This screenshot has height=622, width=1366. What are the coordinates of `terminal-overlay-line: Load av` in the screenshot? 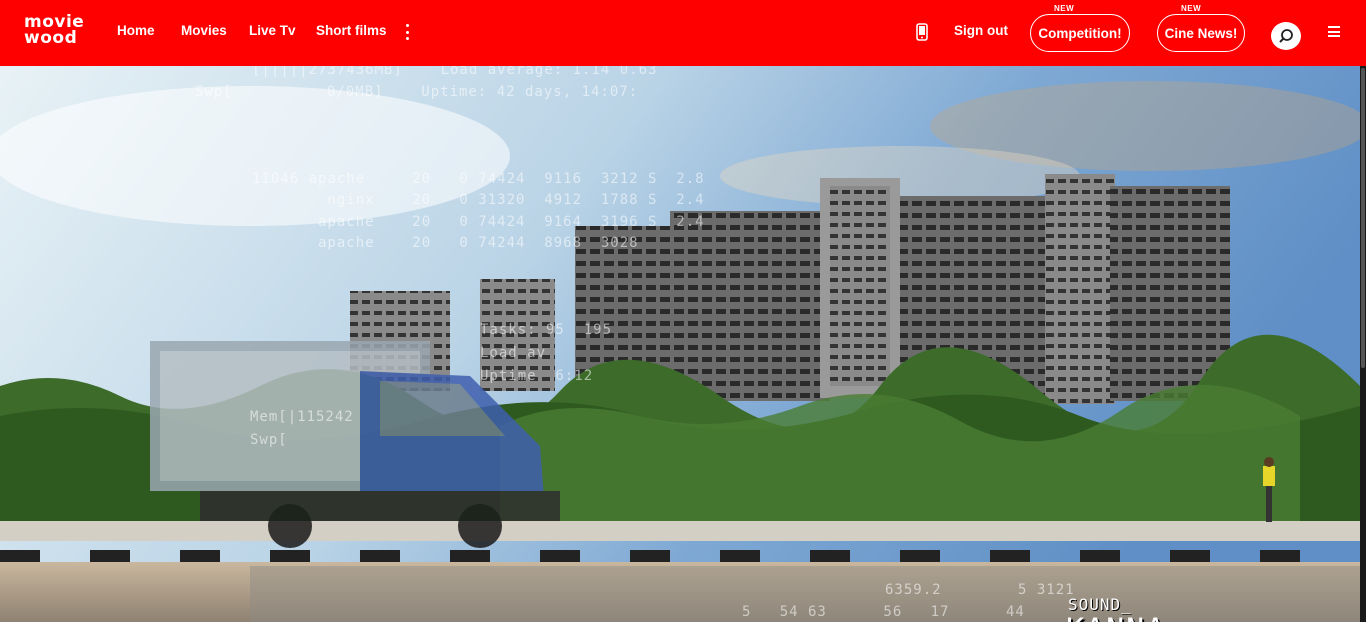 It's located at (513, 353).